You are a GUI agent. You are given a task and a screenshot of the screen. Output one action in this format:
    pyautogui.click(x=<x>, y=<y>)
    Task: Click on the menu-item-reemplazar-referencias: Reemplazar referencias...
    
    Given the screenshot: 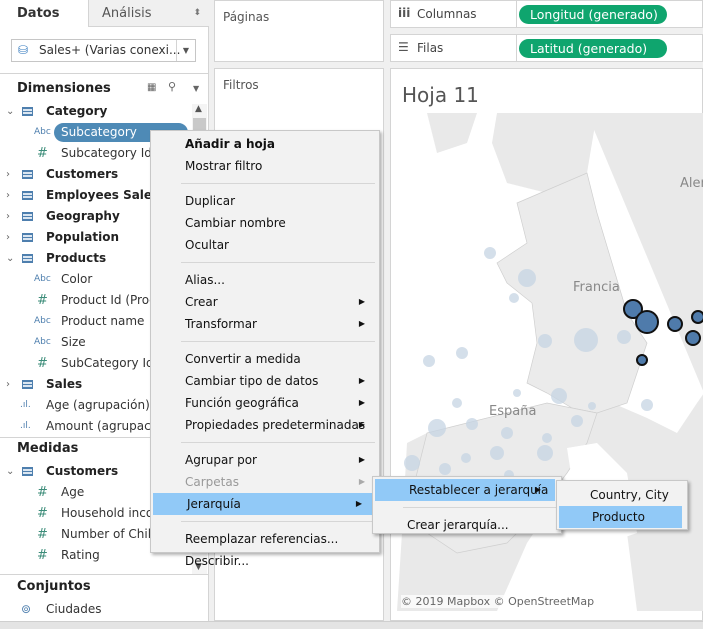 What is the action you would take?
    pyautogui.click(x=265, y=539)
    